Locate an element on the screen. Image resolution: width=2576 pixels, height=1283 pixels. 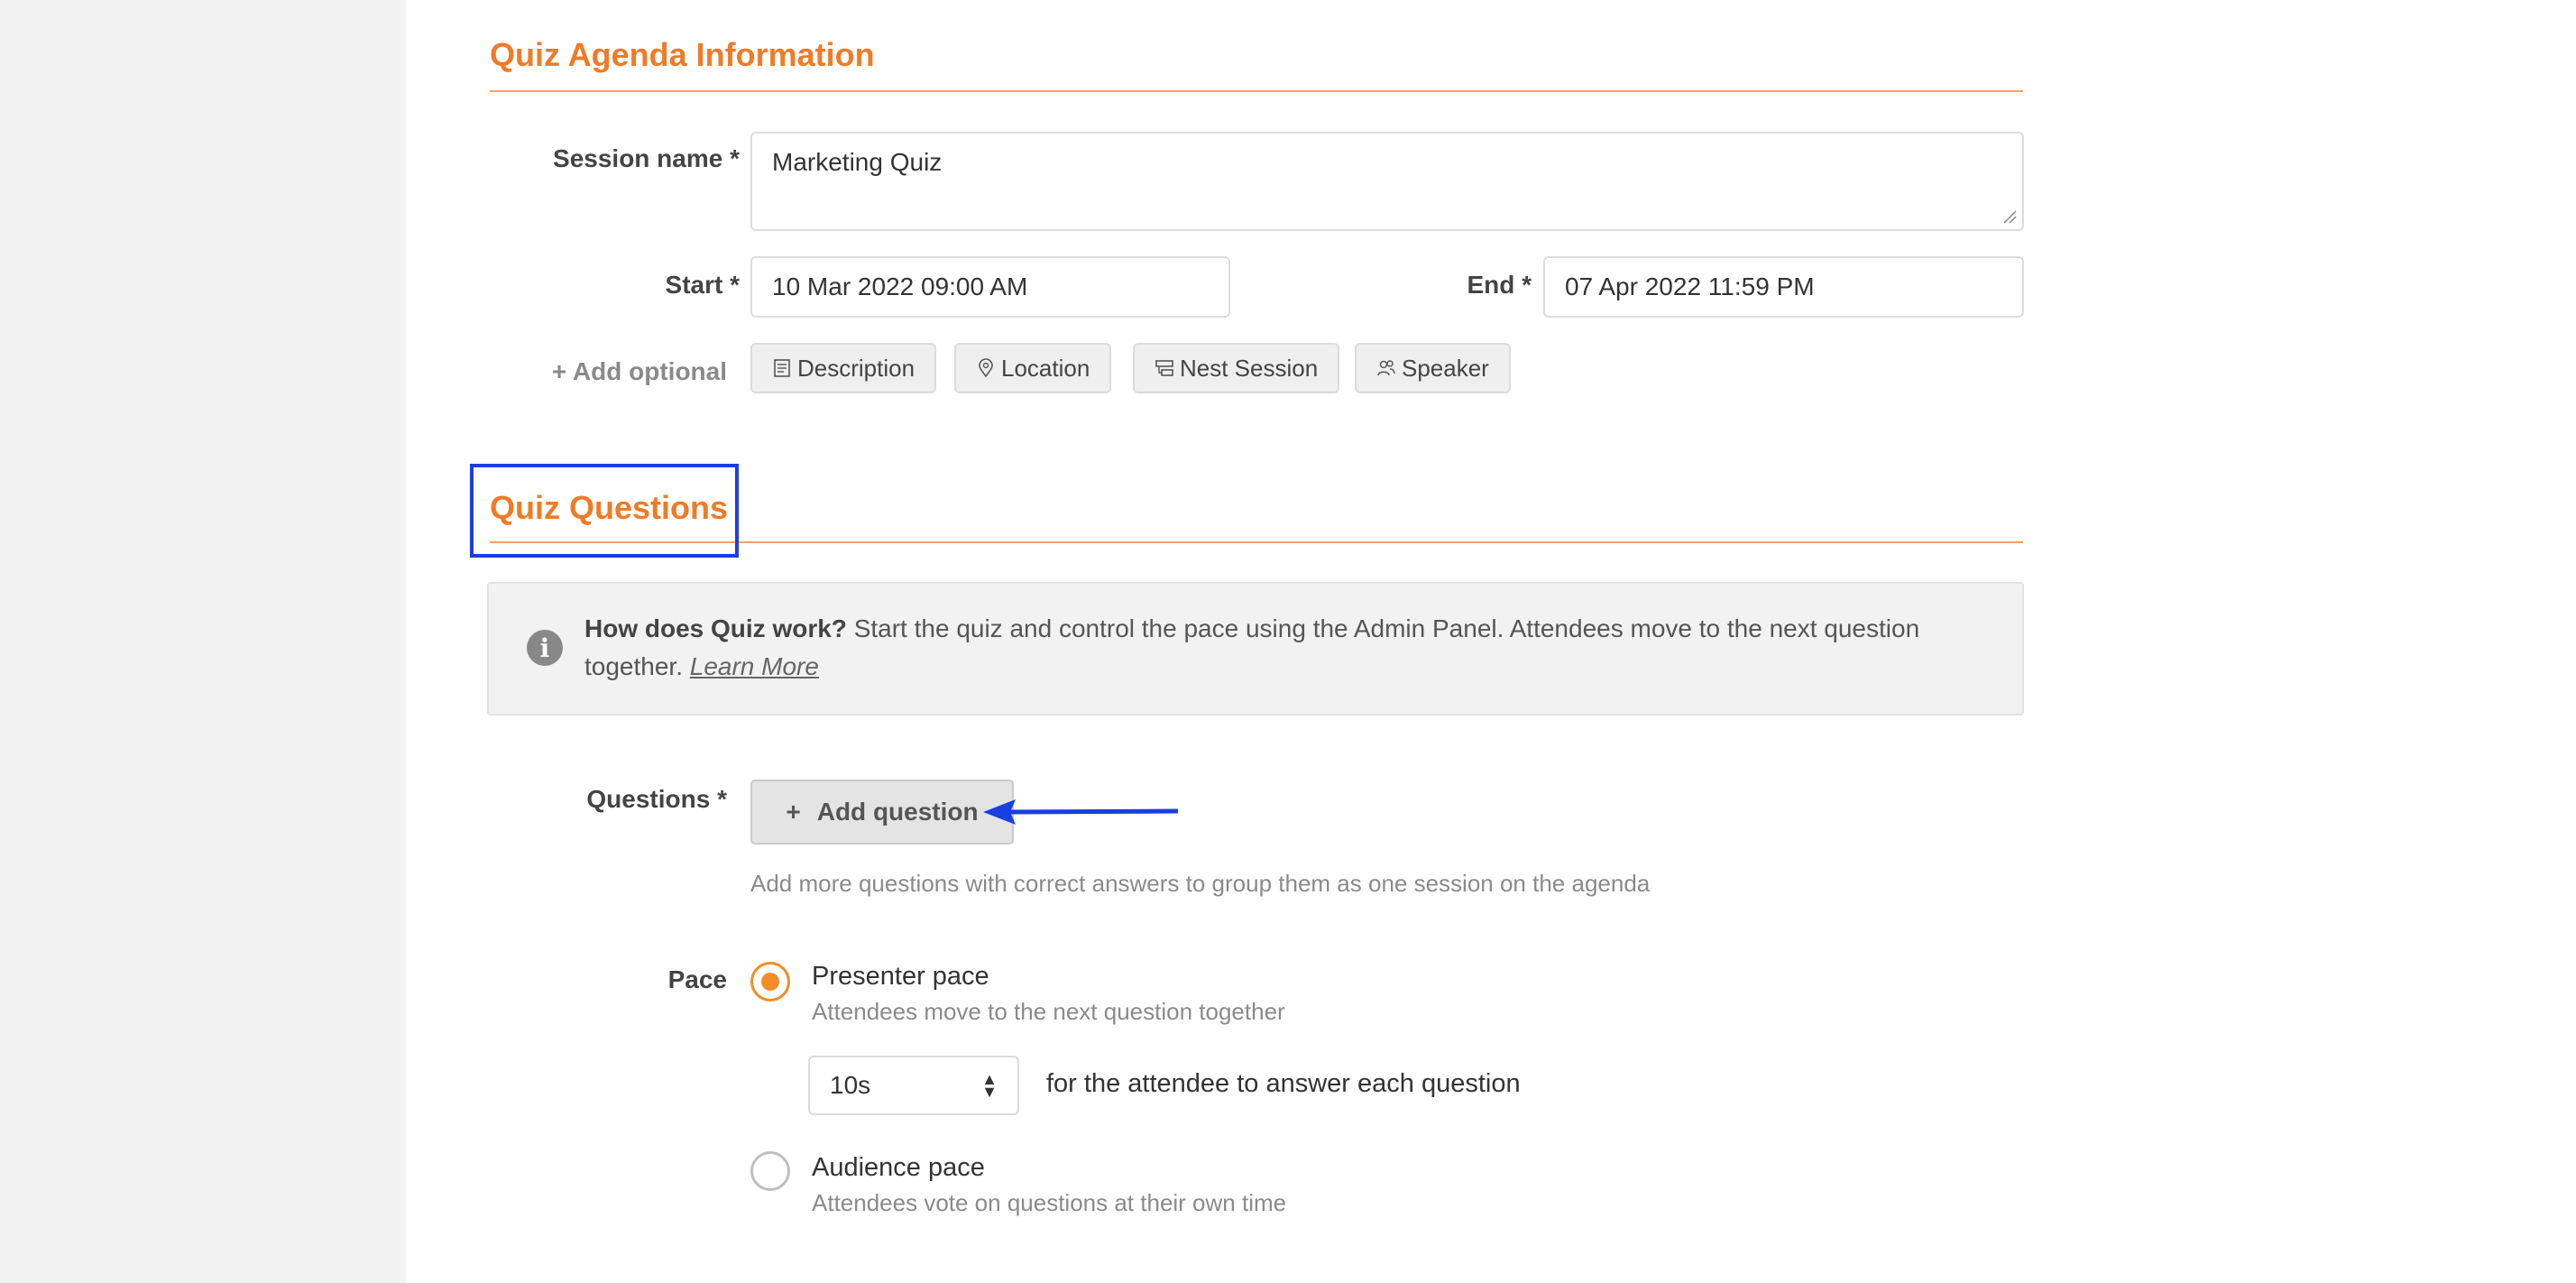
plus-icon: + is located at coordinates (793, 812).